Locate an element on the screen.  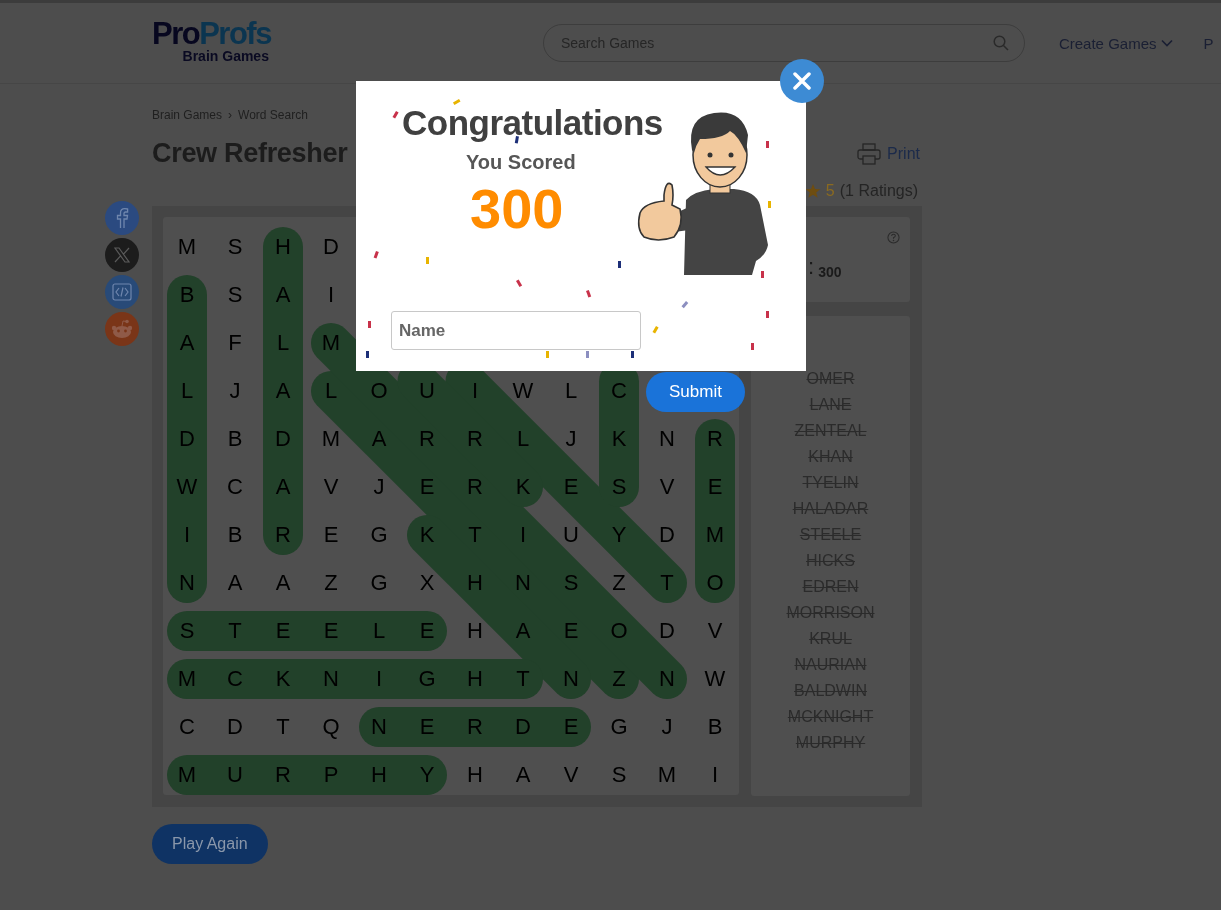
search-icon is located at coordinates (1000, 43).